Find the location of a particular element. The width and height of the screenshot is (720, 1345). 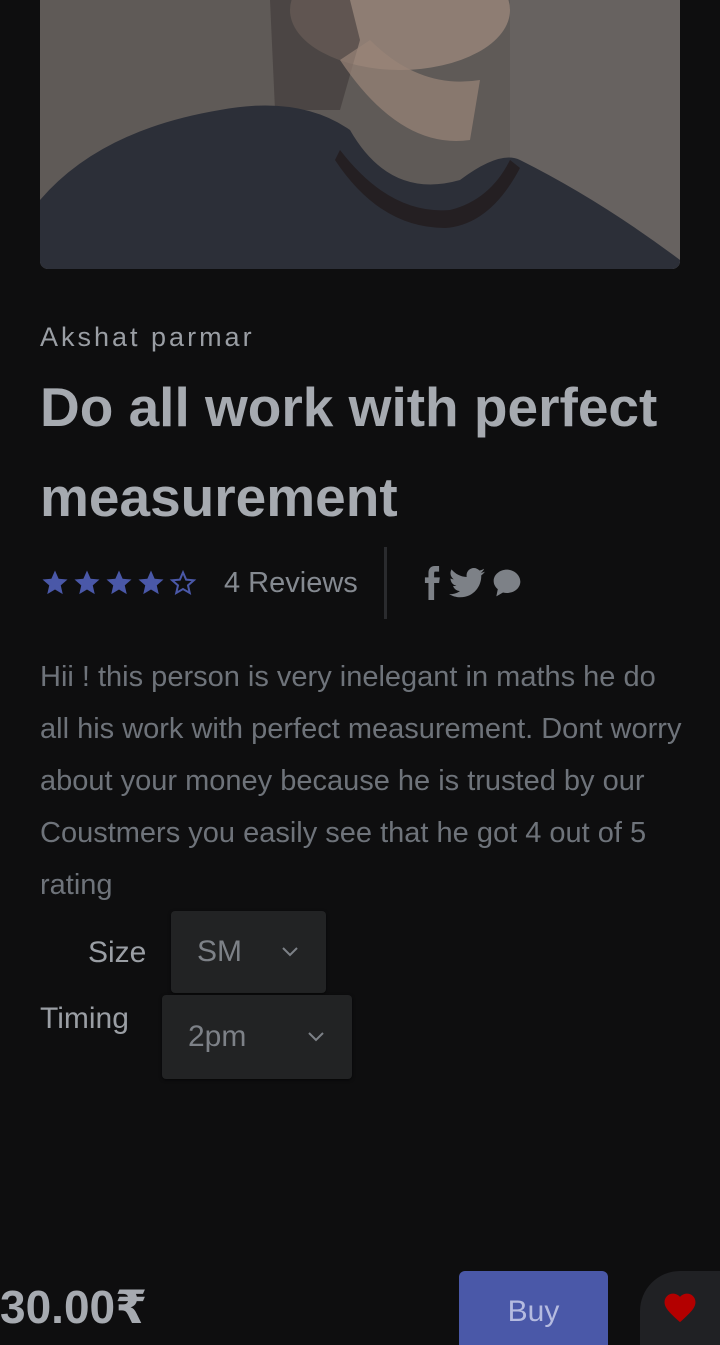

chat-icon is located at coordinates (507, 583).